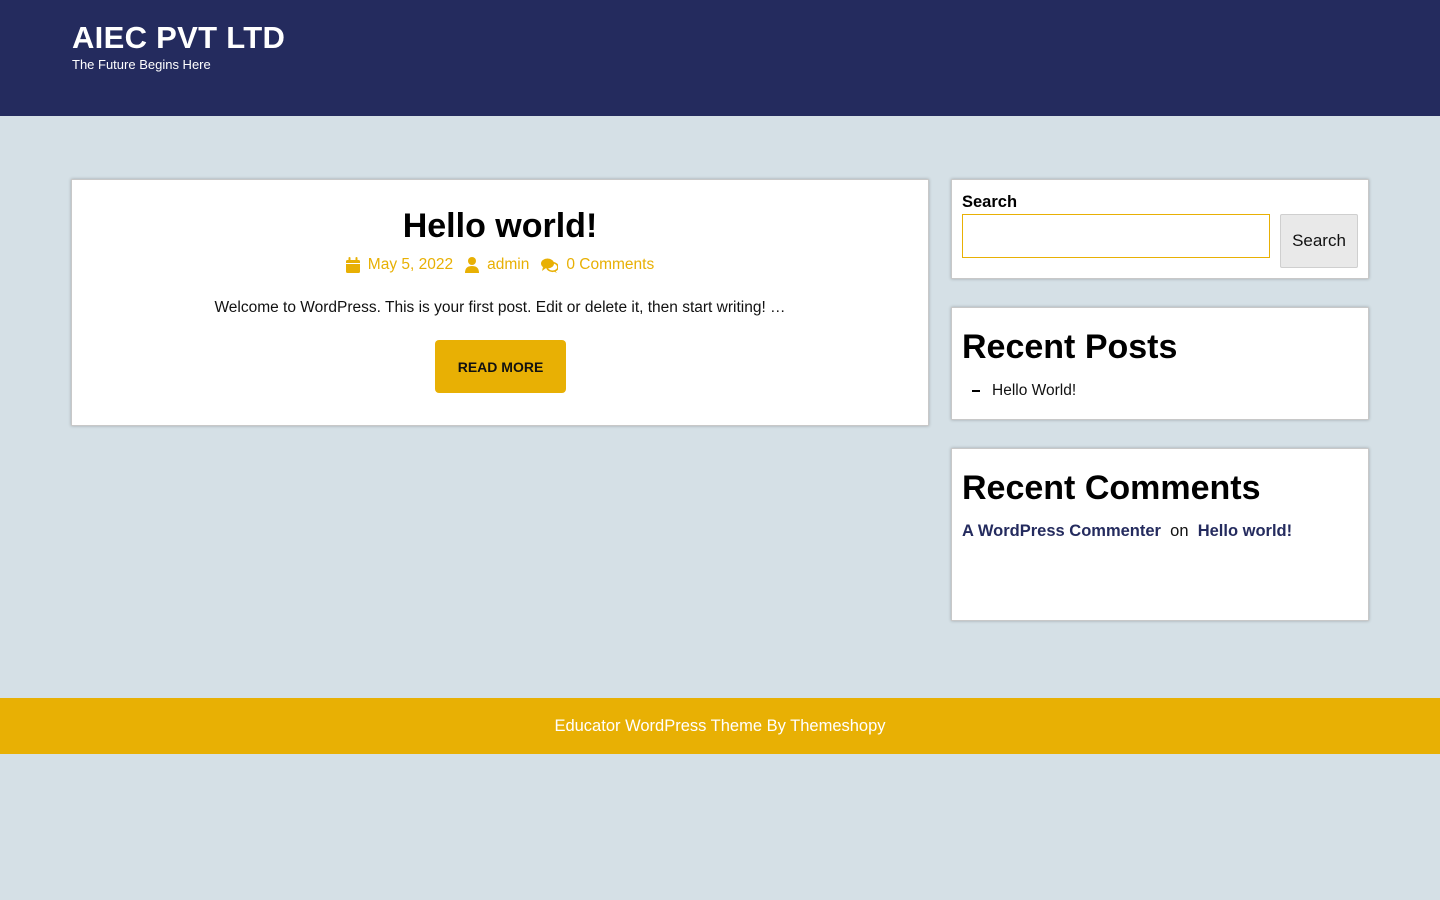 This screenshot has height=900, width=1440. What do you see at coordinates (1070, 347) in the screenshot?
I see `recent-posts-title: Recent Posts` at bounding box center [1070, 347].